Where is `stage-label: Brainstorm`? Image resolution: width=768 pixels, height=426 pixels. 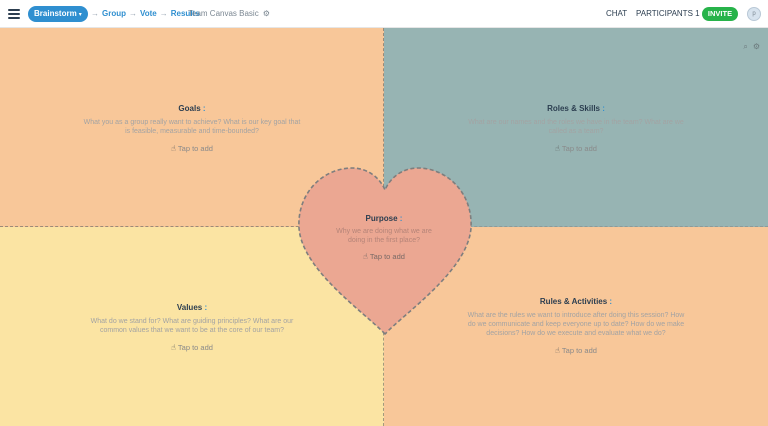 stage-label: Brainstorm is located at coordinates (55, 13).